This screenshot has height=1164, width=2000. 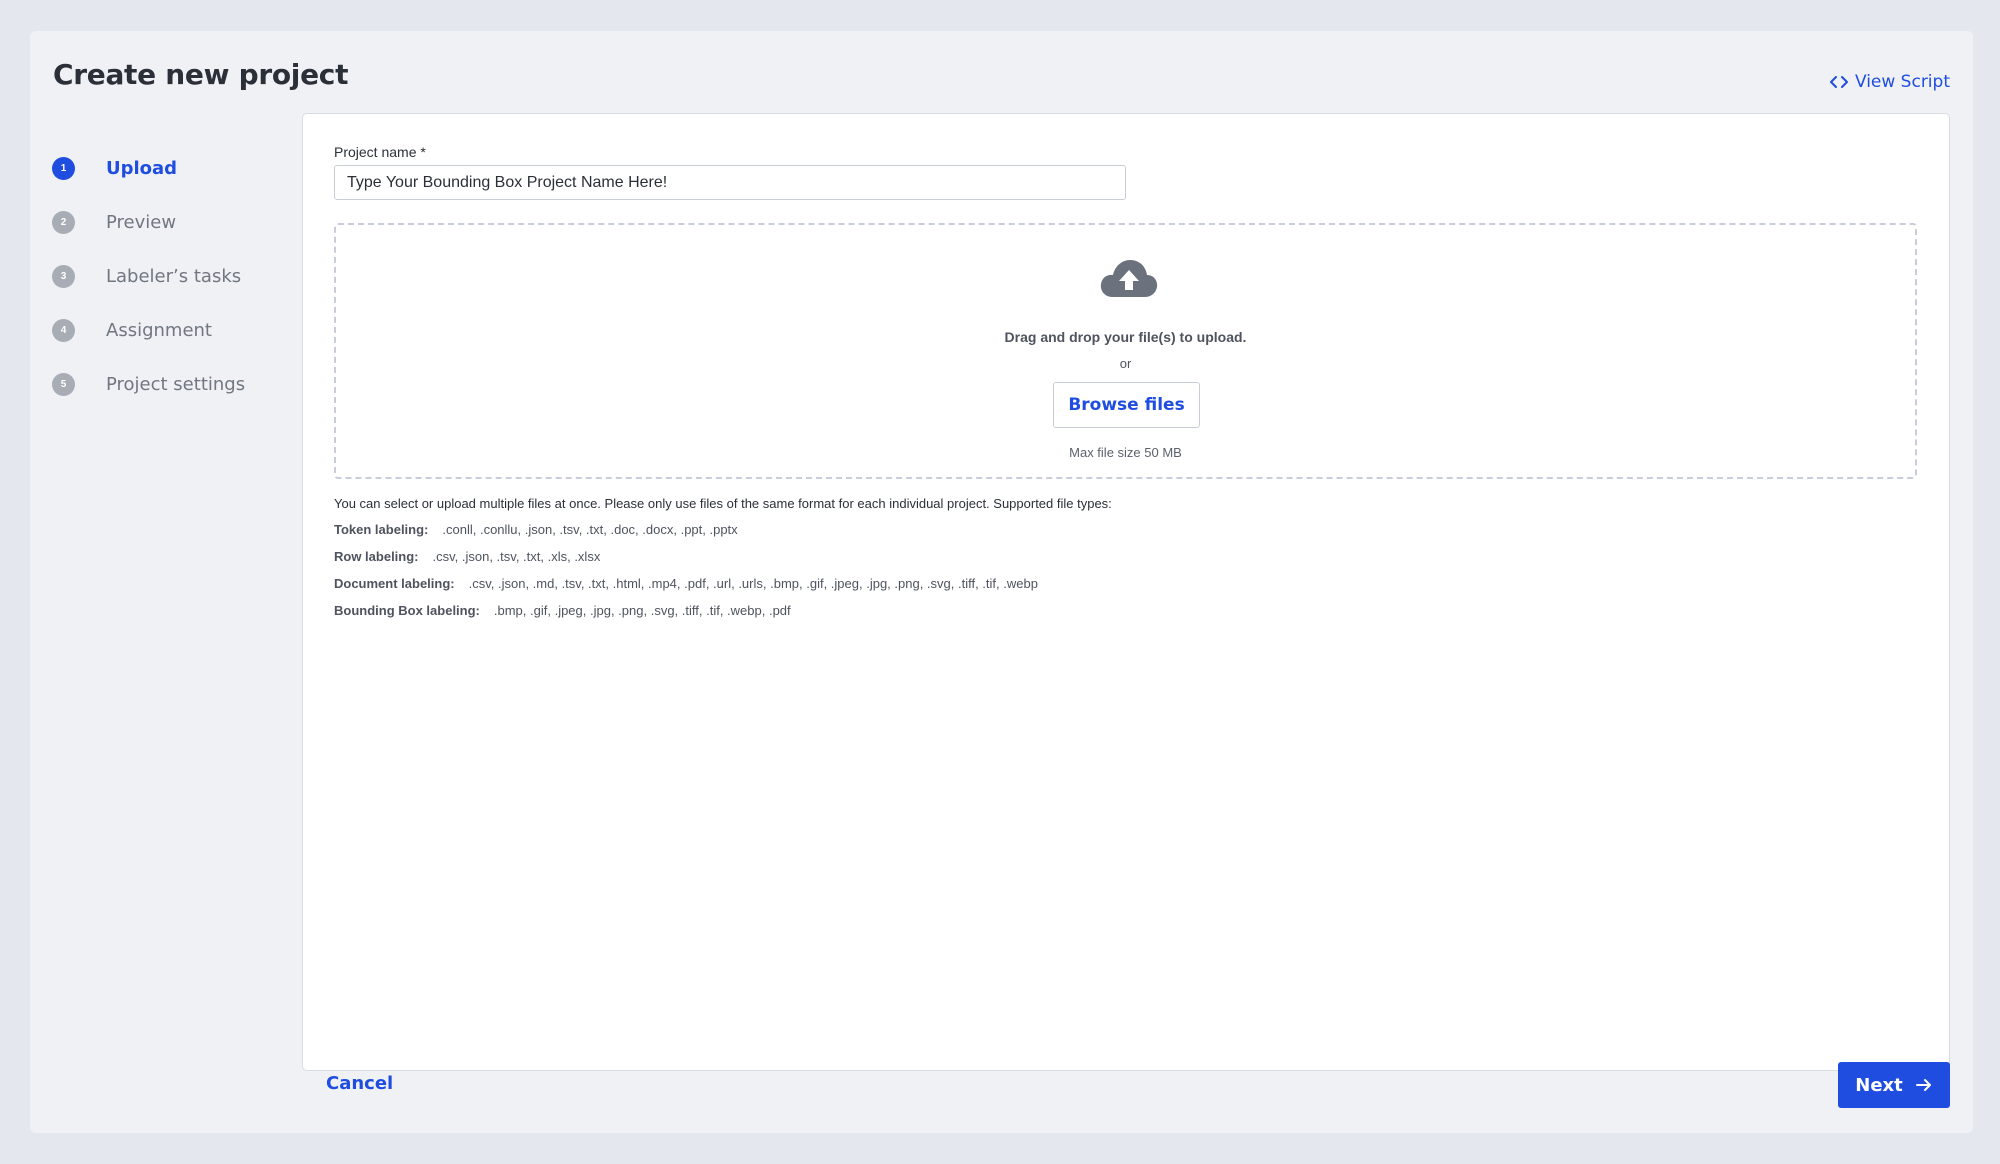 I want to click on file-type-name: Token labeling:, so click(x=381, y=529).